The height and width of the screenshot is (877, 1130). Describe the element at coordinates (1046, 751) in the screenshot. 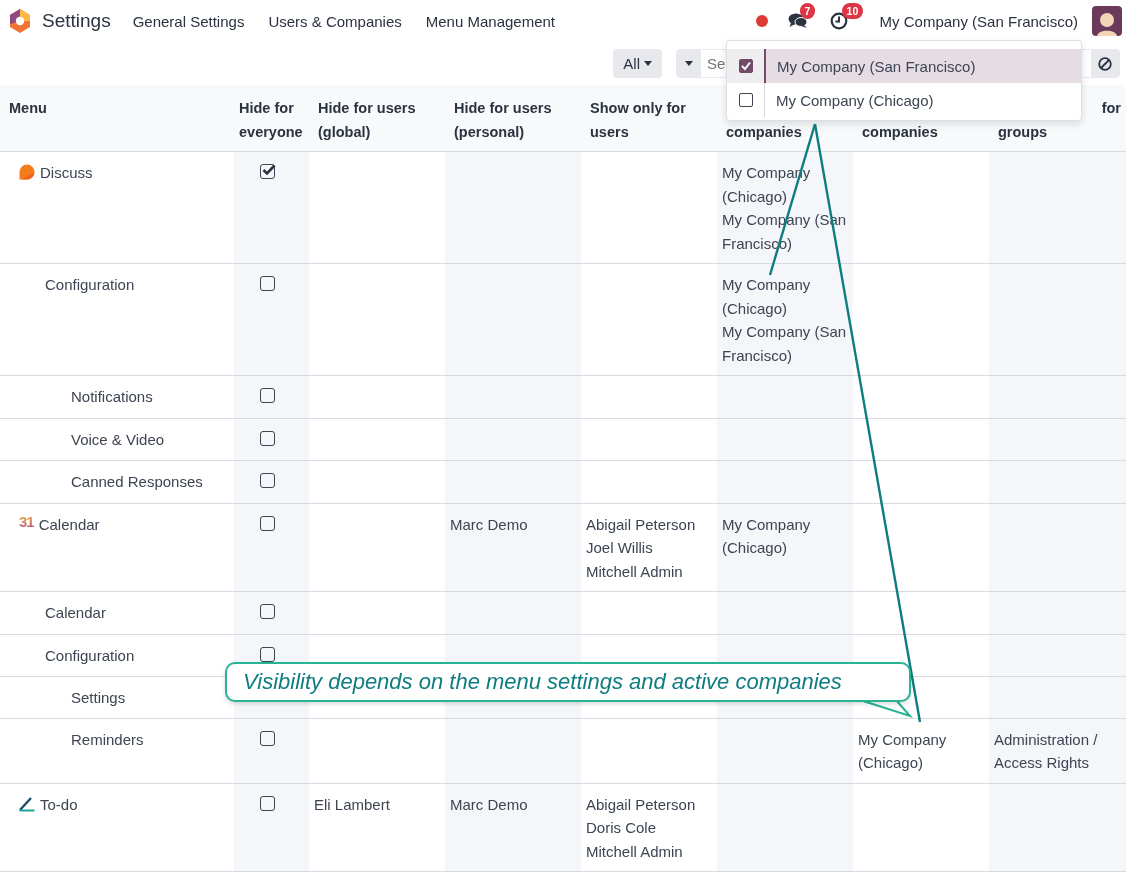

I see `group-name: Administration / Access Rights` at that location.